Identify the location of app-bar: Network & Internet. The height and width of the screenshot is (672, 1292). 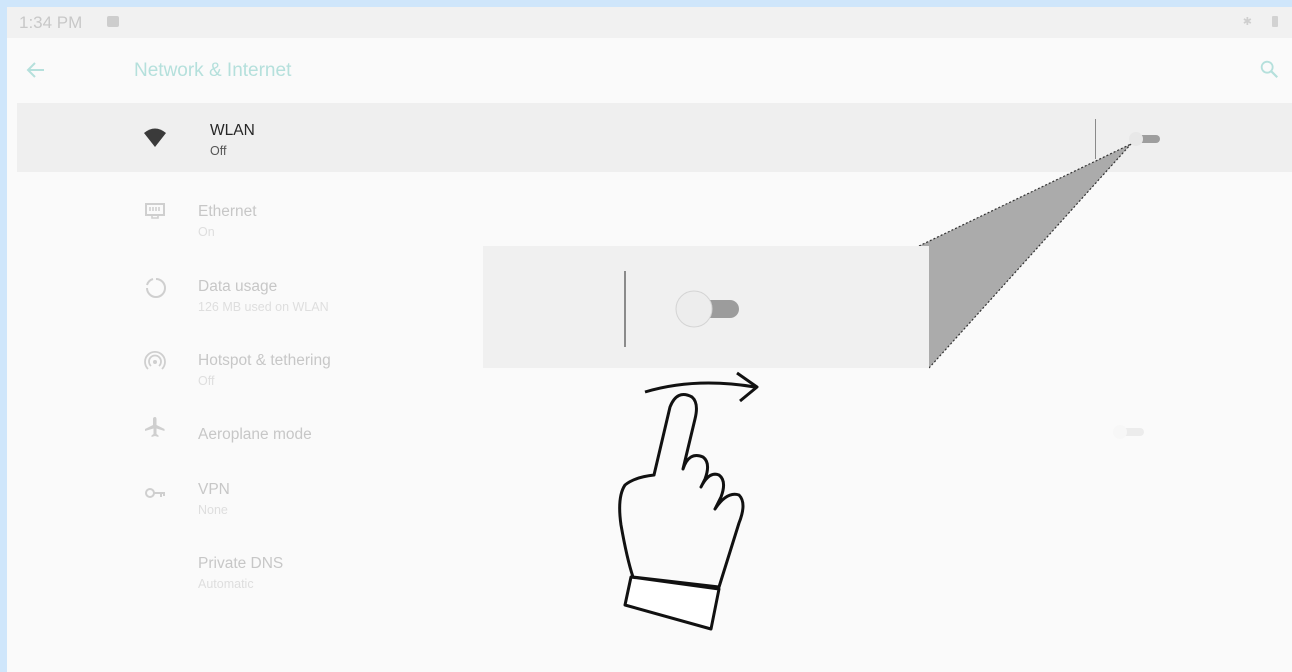
(649, 70).